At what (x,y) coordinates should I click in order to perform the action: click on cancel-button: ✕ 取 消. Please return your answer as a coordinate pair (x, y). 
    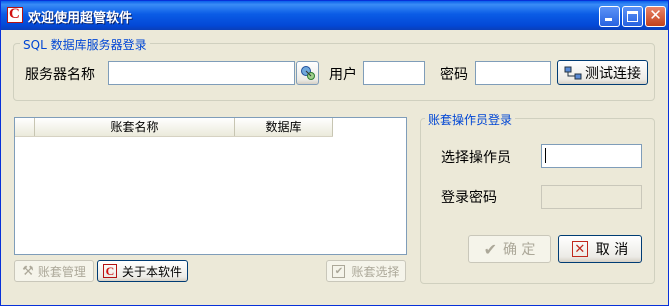
    Looking at the image, I should click on (600, 249).